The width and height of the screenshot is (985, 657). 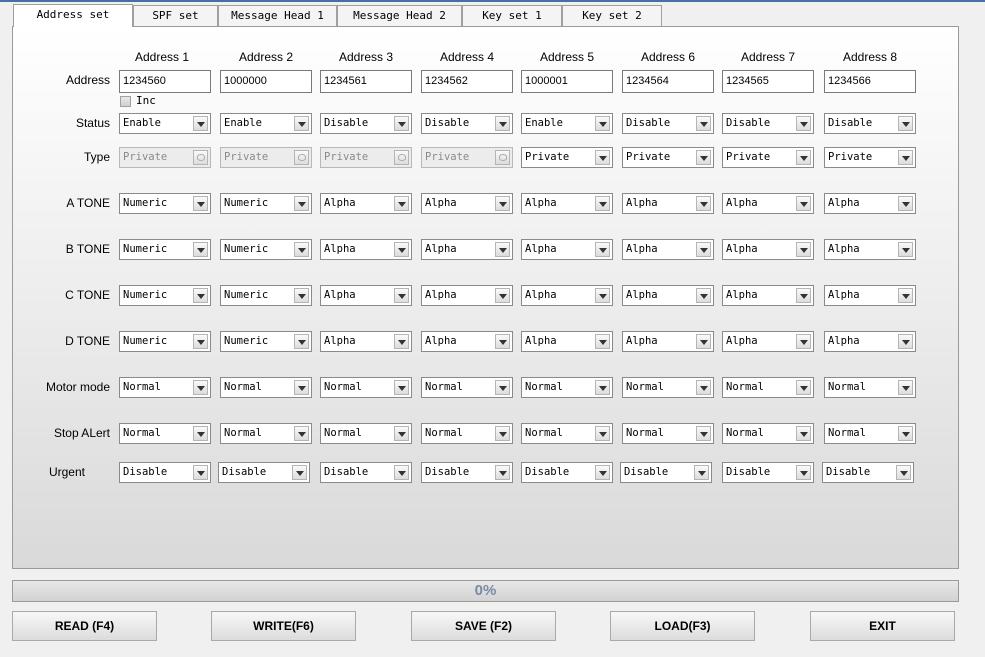 What do you see at coordinates (668, 203) in the screenshot?
I see `a-tone-select-6: Alpha` at bounding box center [668, 203].